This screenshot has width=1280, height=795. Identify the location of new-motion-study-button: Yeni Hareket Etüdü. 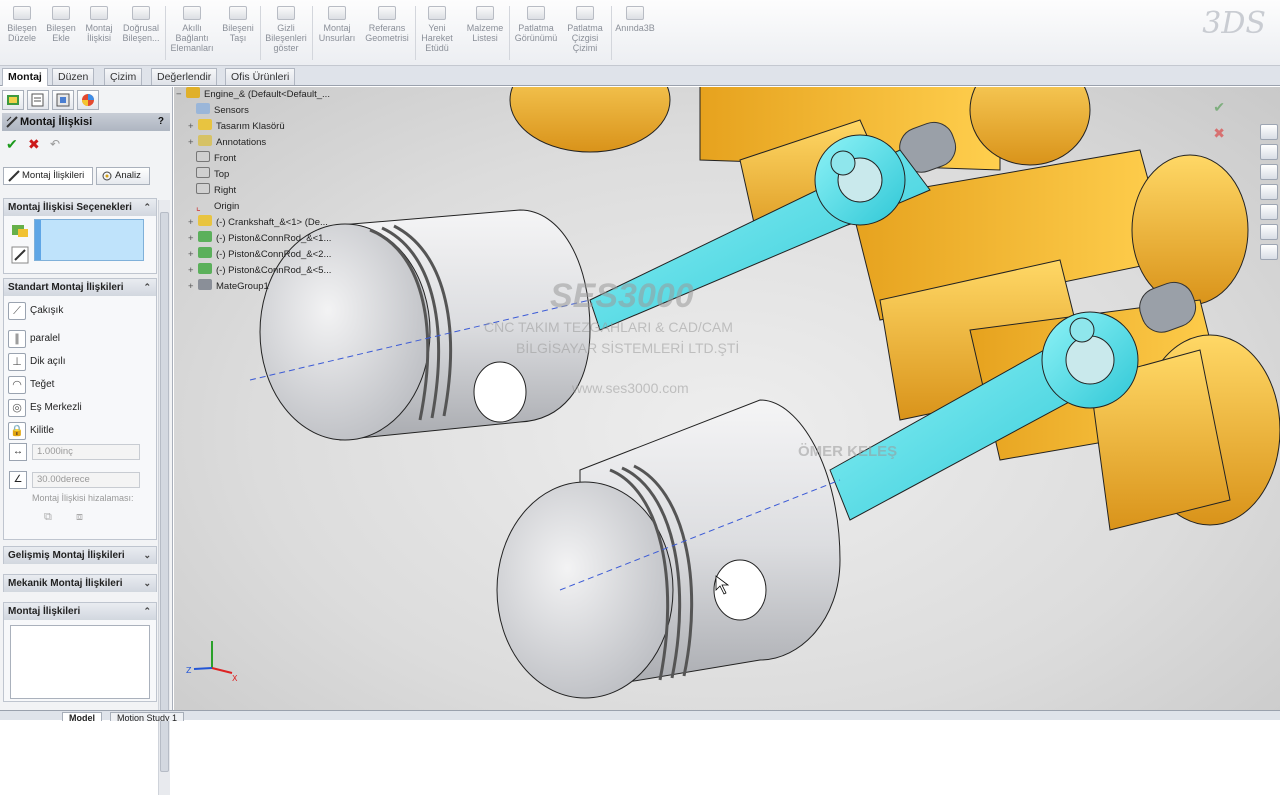
(437, 34).